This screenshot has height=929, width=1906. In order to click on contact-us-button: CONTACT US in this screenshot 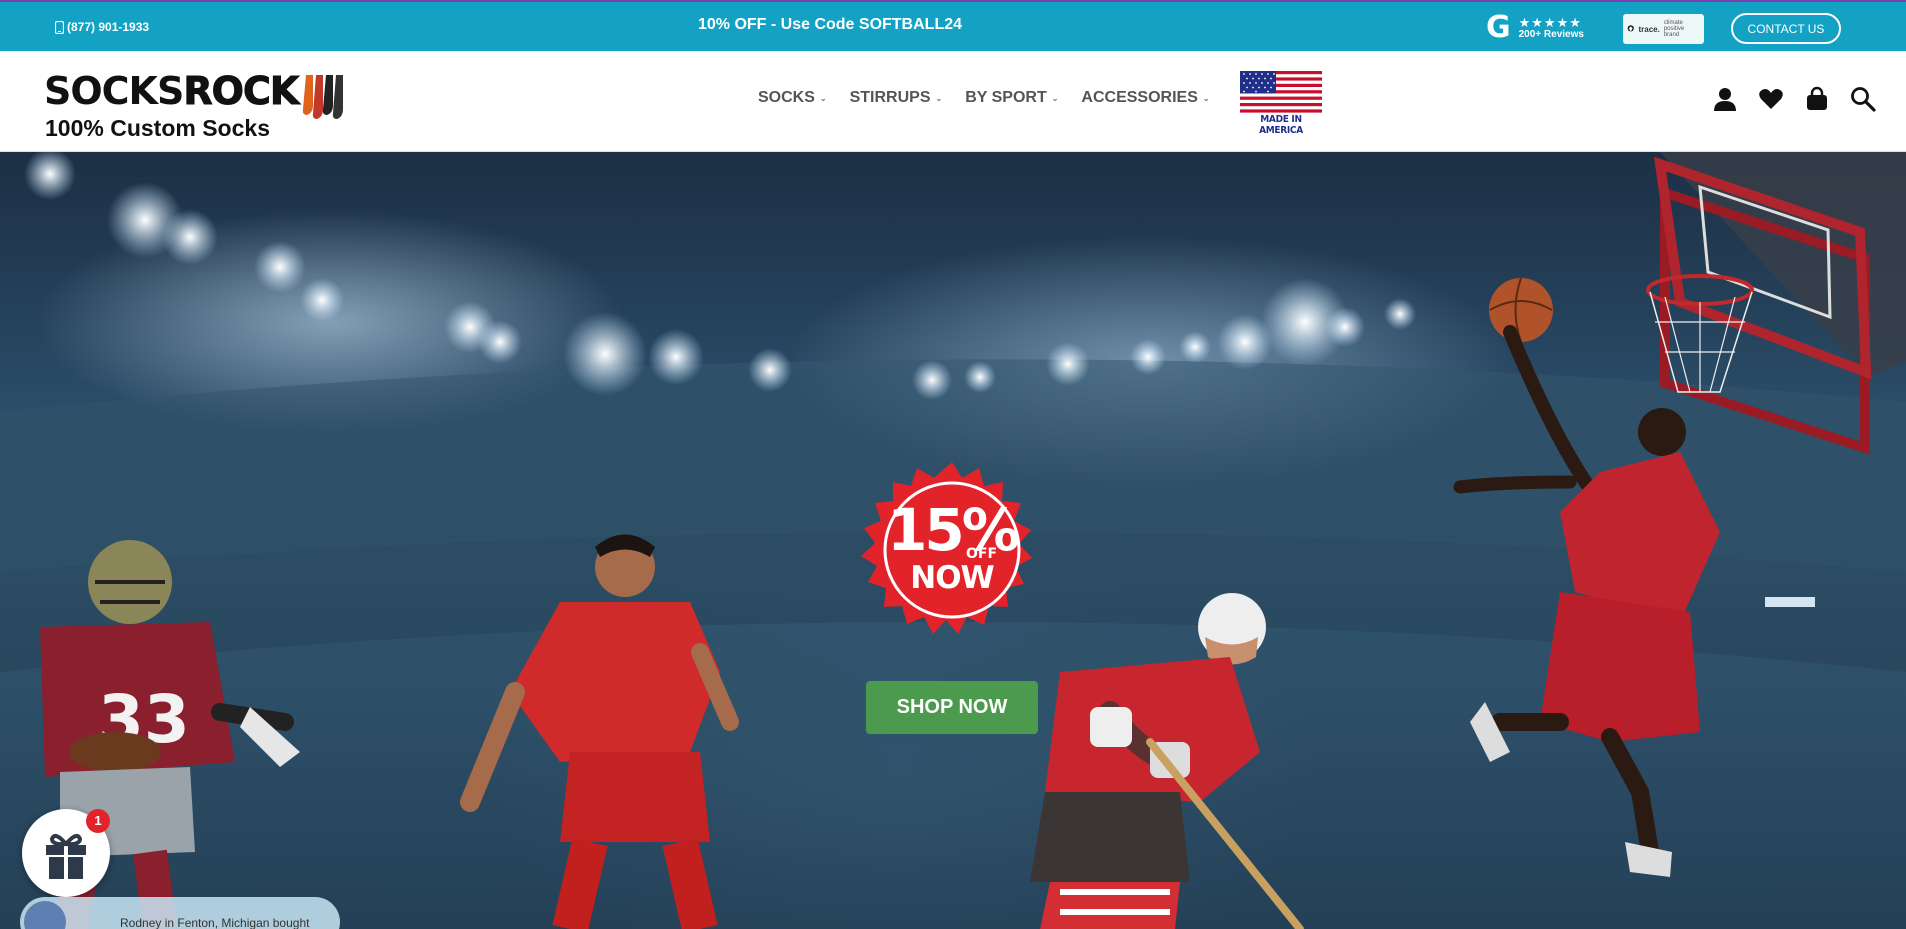, I will do `click(1786, 28)`.